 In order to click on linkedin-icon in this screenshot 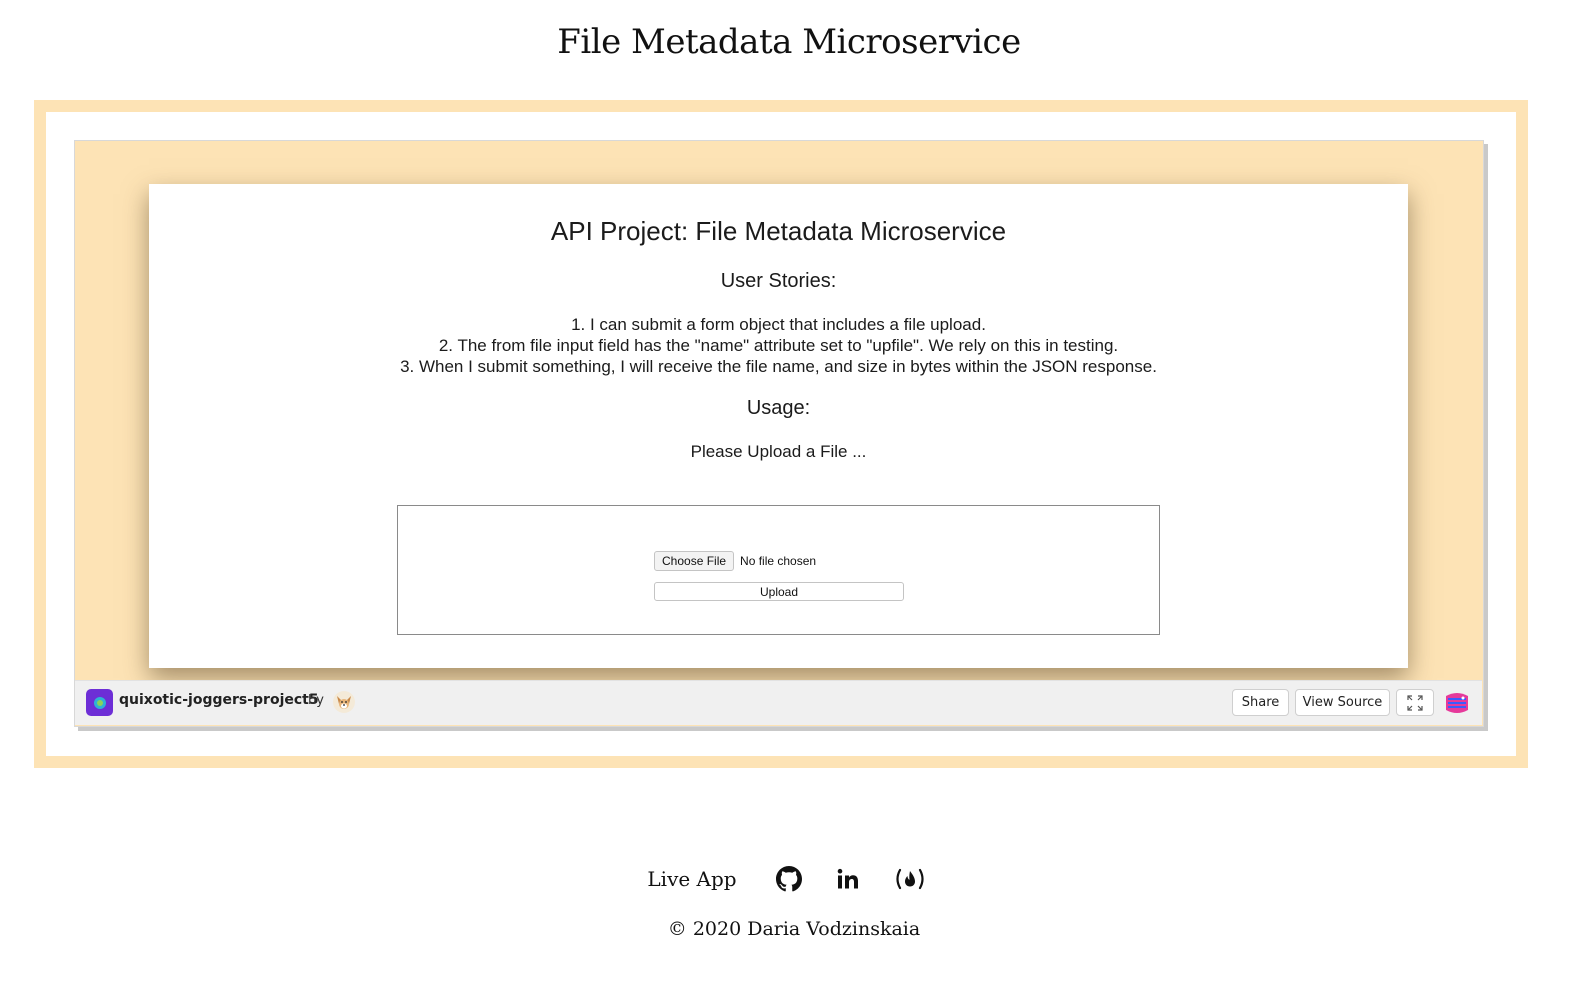, I will do `click(848, 879)`.